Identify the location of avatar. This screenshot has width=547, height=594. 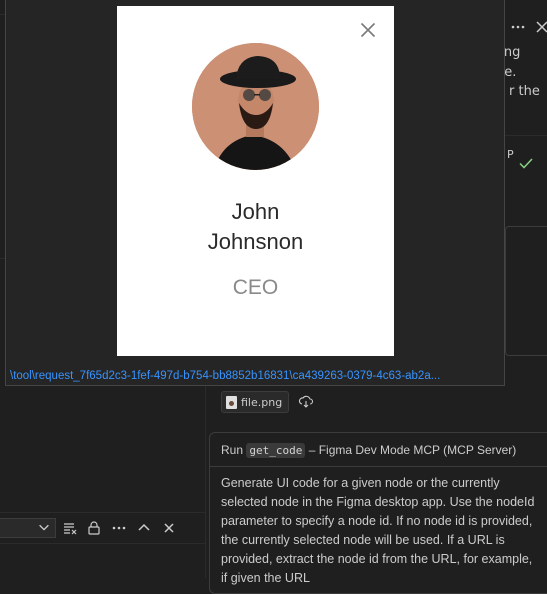
(255, 106).